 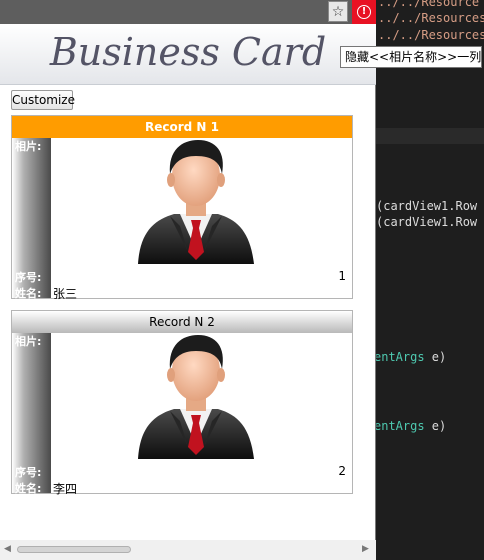 I want to click on scrollbar-thumb, so click(x=74, y=549).